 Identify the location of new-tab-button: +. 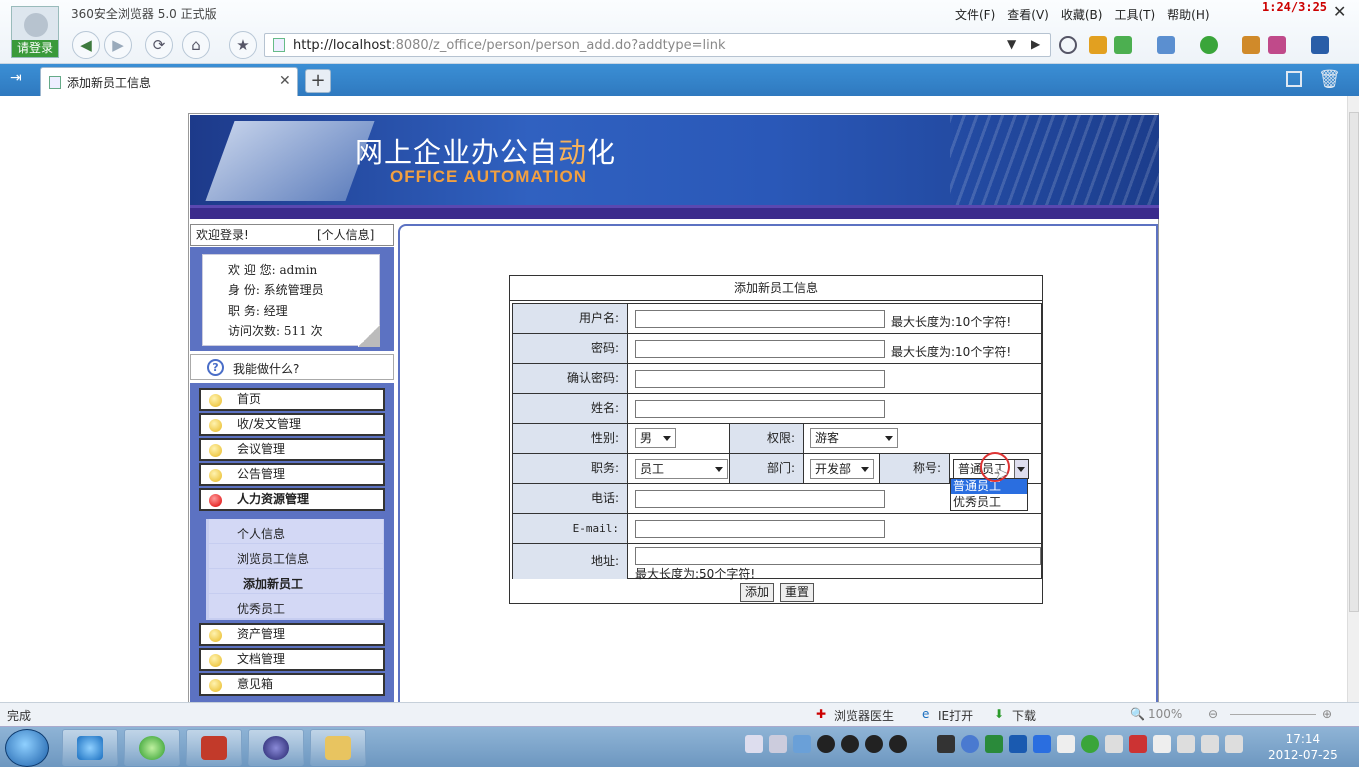
(318, 81).